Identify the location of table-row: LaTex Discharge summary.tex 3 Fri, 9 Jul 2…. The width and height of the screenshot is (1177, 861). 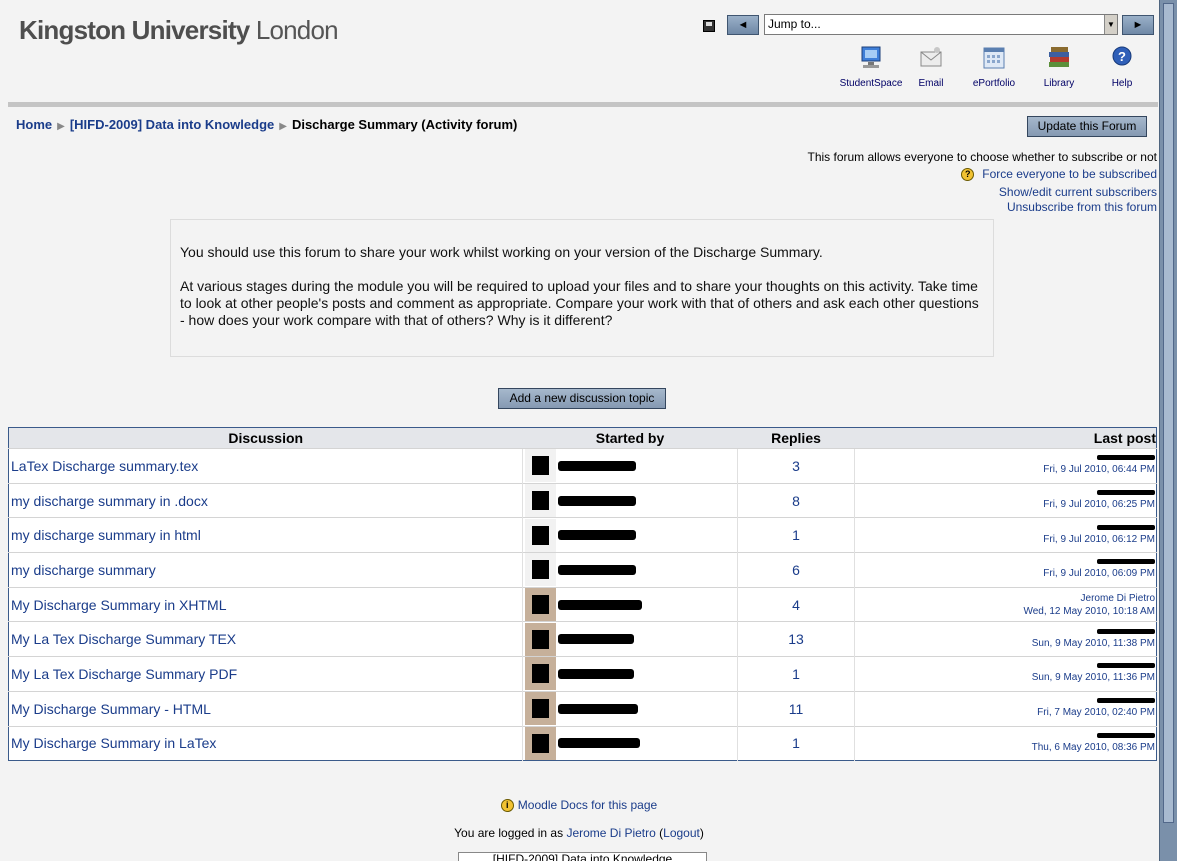
(582, 466).